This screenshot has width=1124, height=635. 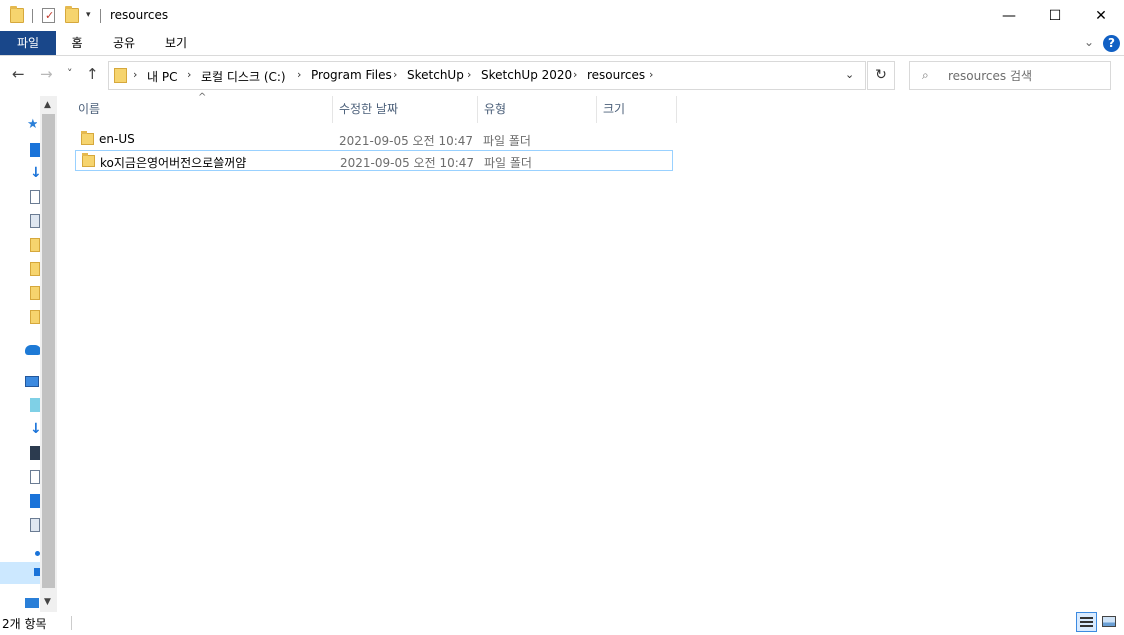 I want to click on details-view-icon, so click(x=1086, y=622).